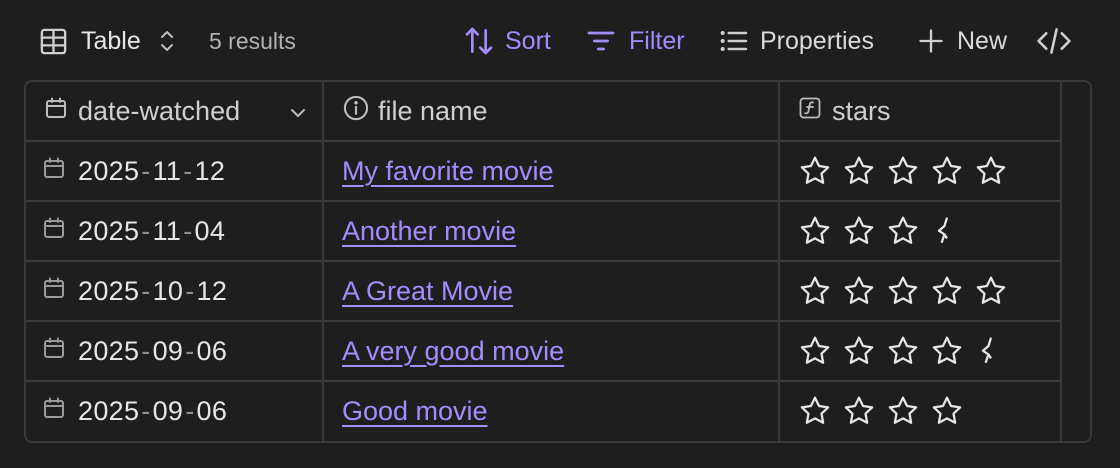 Image resolution: width=1120 pixels, height=468 pixels. What do you see at coordinates (982, 40) in the screenshot?
I see `new-label: New` at bounding box center [982, 40].